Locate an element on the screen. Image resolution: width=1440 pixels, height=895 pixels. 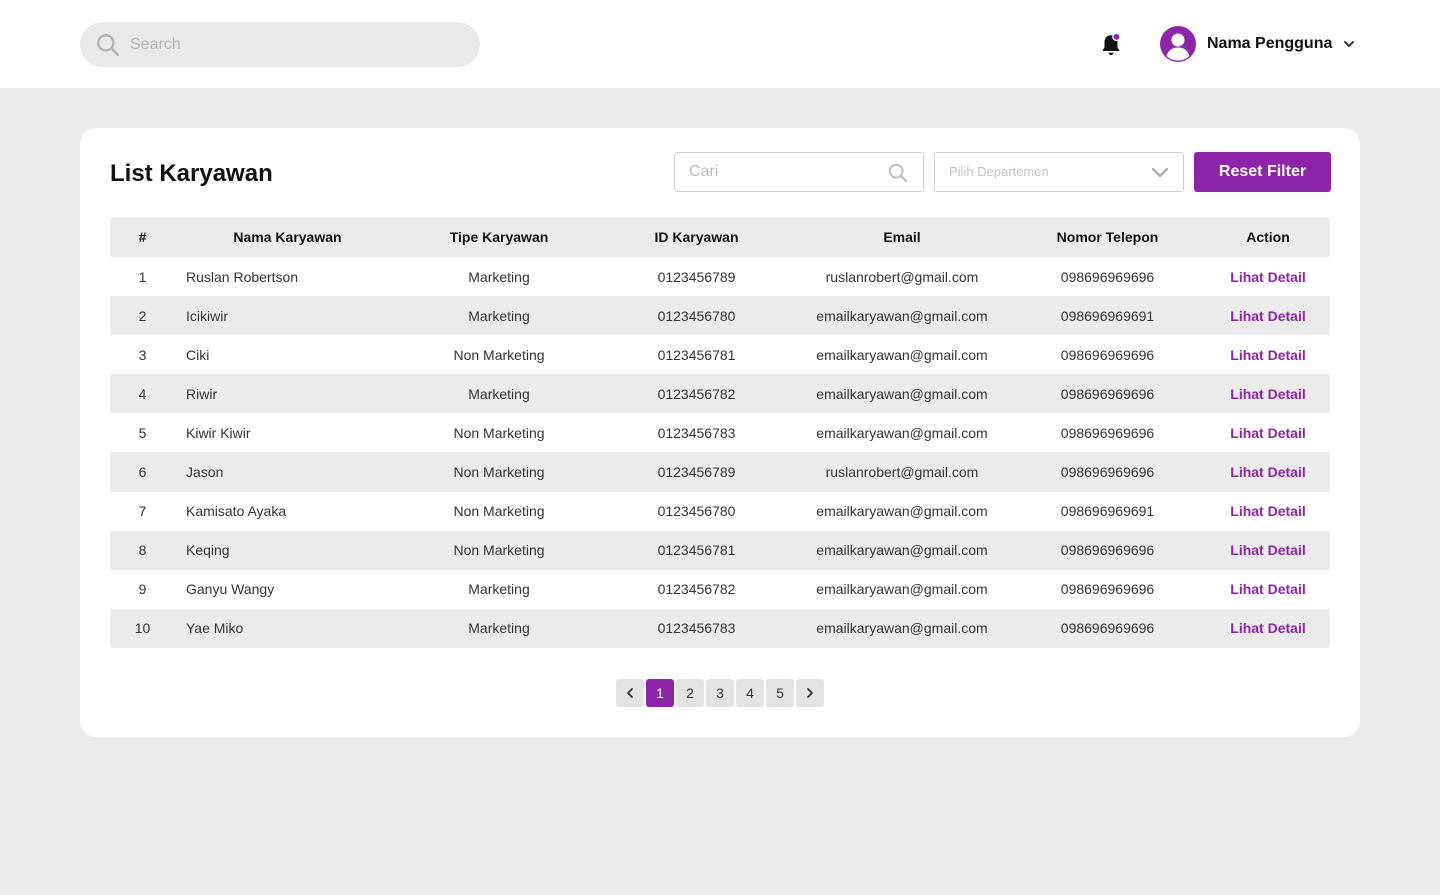
row-number: 4 is located at coordinates (142, 393).